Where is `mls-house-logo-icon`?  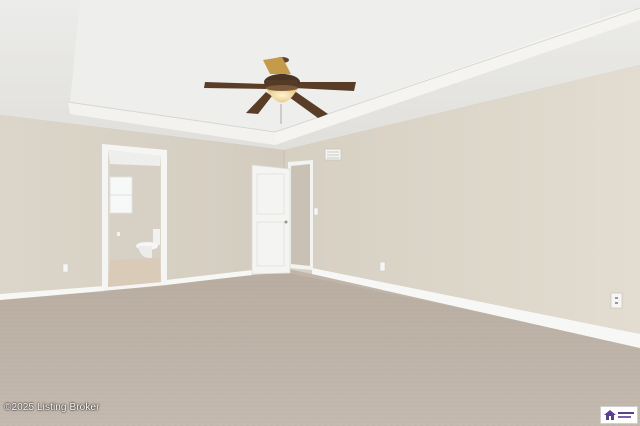 mls-house-logo-icon is located at coordinates (619, 415).